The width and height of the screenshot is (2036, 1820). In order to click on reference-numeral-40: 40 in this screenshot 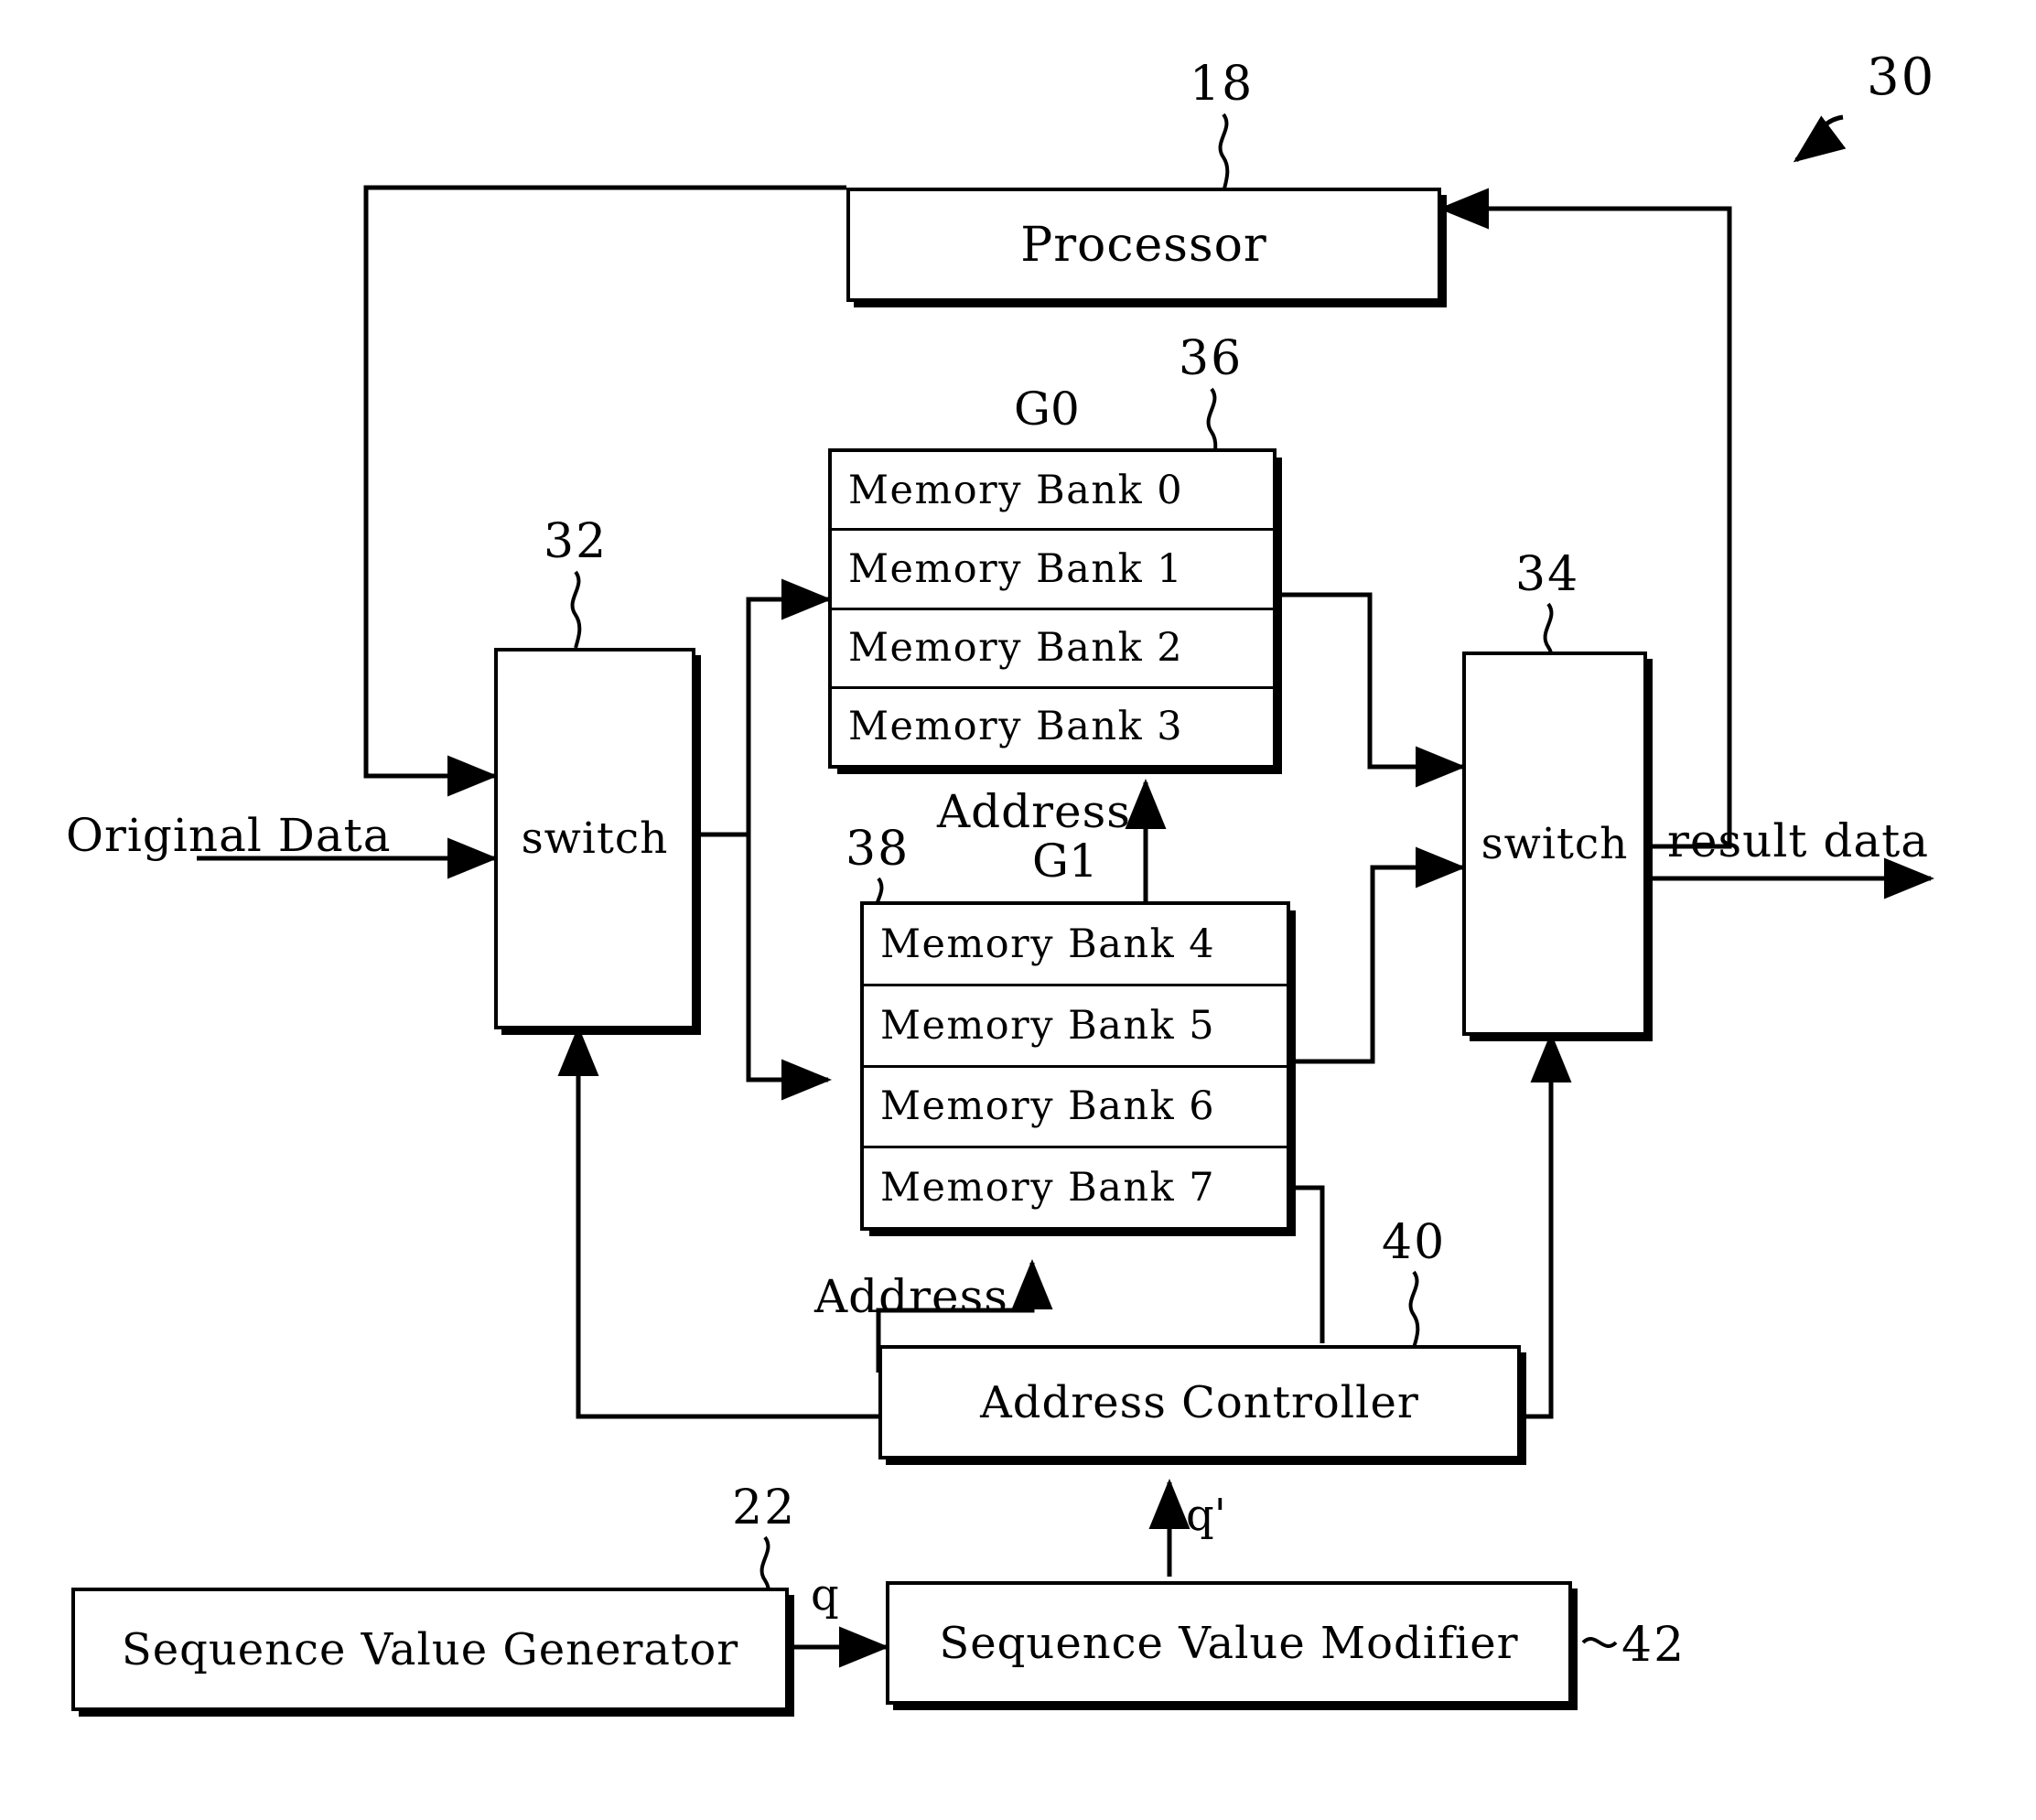, I will do `click(1414, 1242)`.